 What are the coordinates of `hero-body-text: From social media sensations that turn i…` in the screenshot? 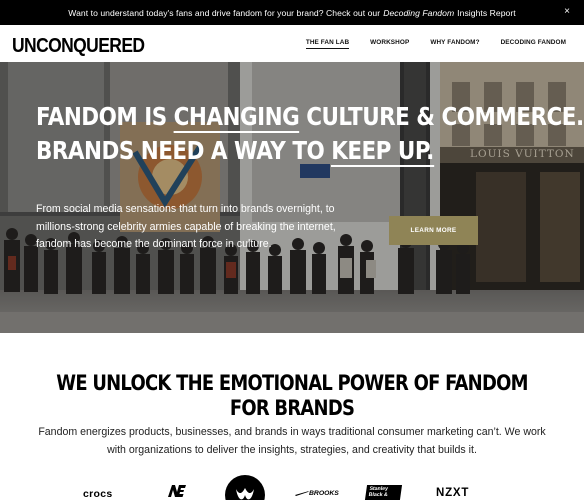 It's located at (186, 227).